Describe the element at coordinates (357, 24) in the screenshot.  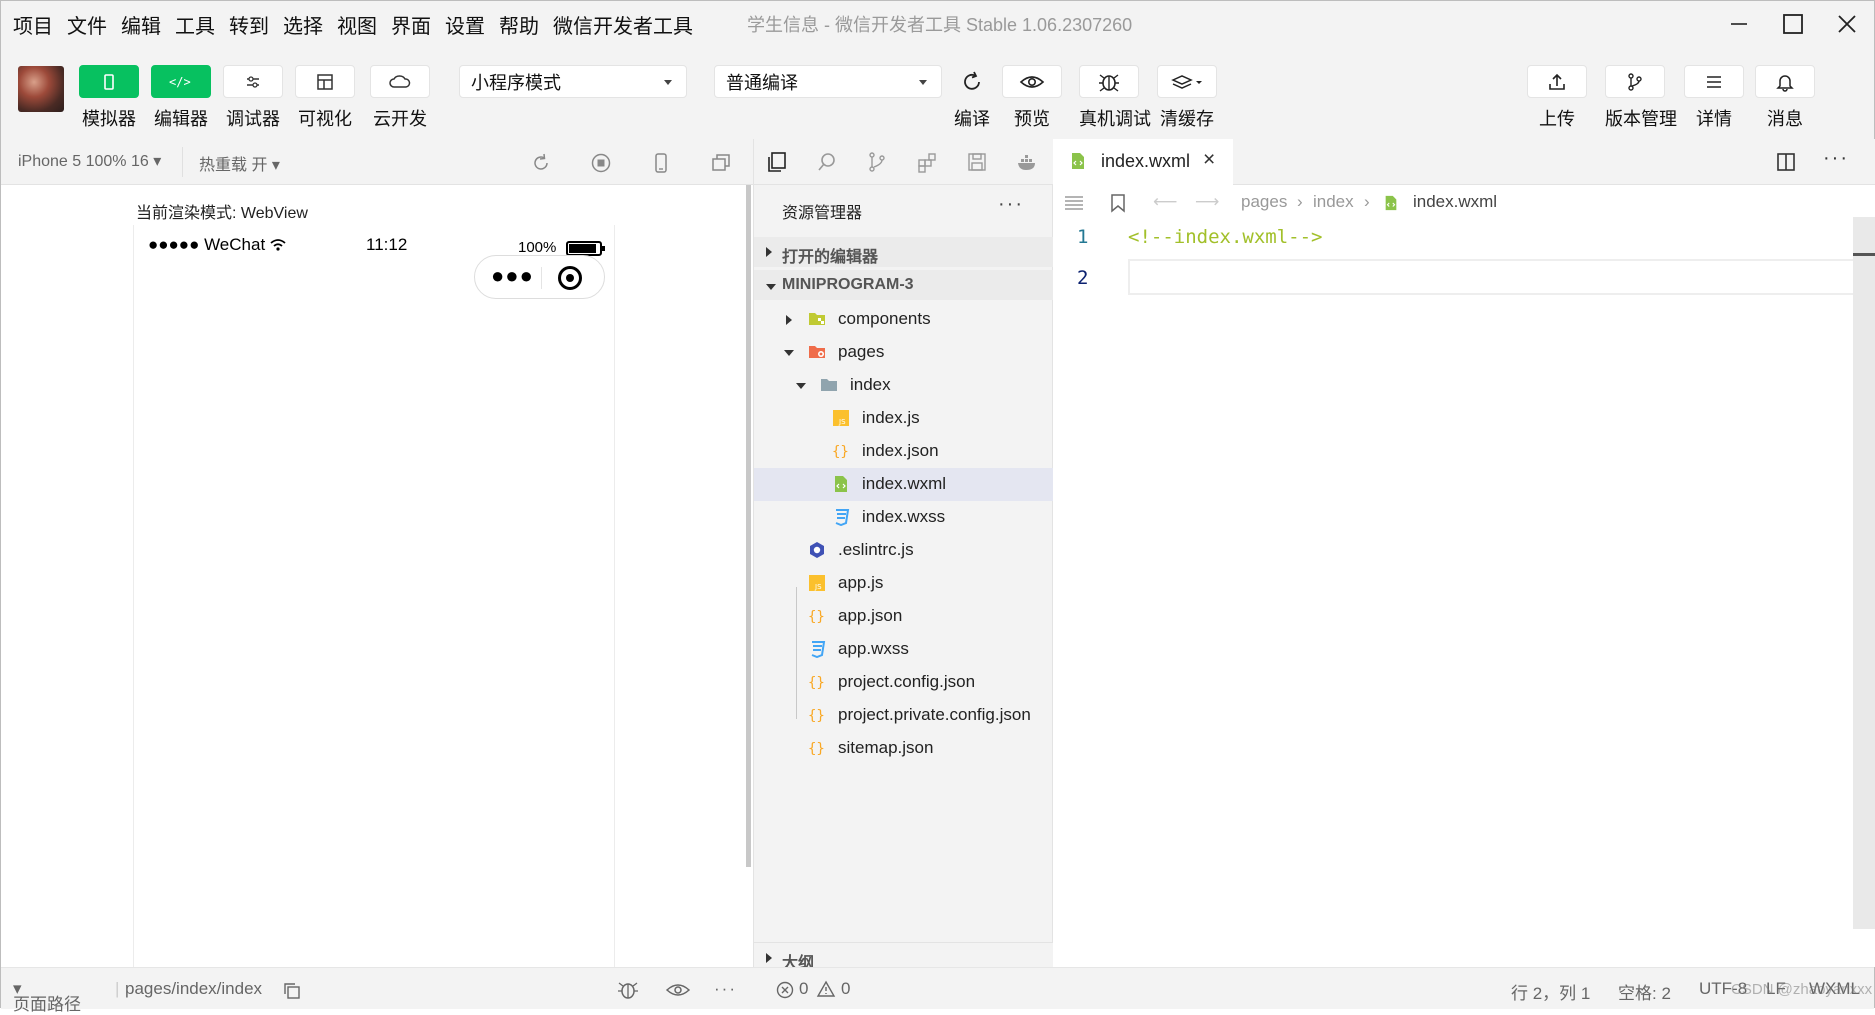
I see `menu-view: 视图` at that location.